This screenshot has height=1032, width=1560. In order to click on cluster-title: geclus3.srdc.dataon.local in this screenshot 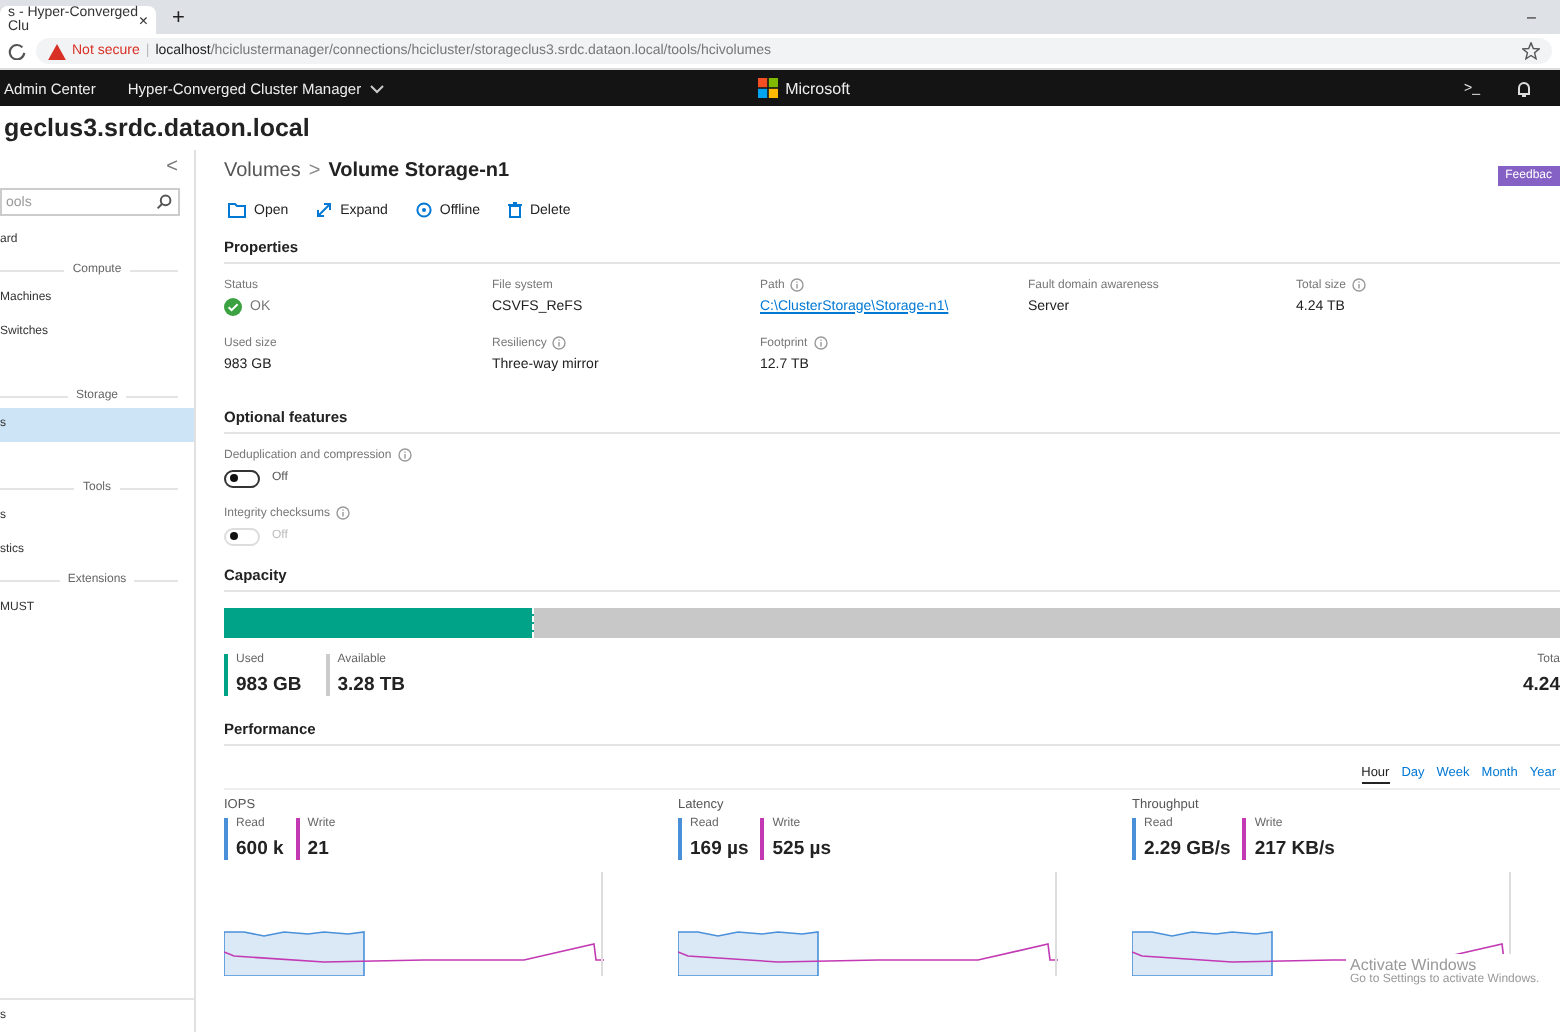, I will do `click(157, 129)`.